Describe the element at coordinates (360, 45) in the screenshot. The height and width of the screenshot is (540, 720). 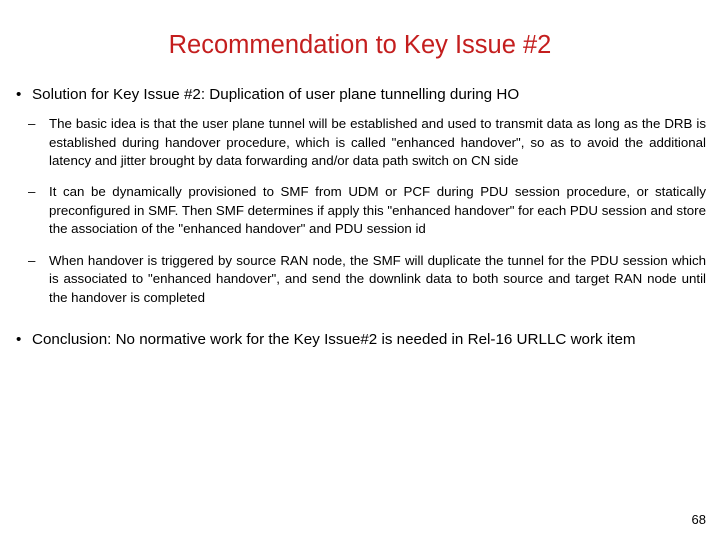
I see `page-title: Recommendation to Key Issue #2` at that location.